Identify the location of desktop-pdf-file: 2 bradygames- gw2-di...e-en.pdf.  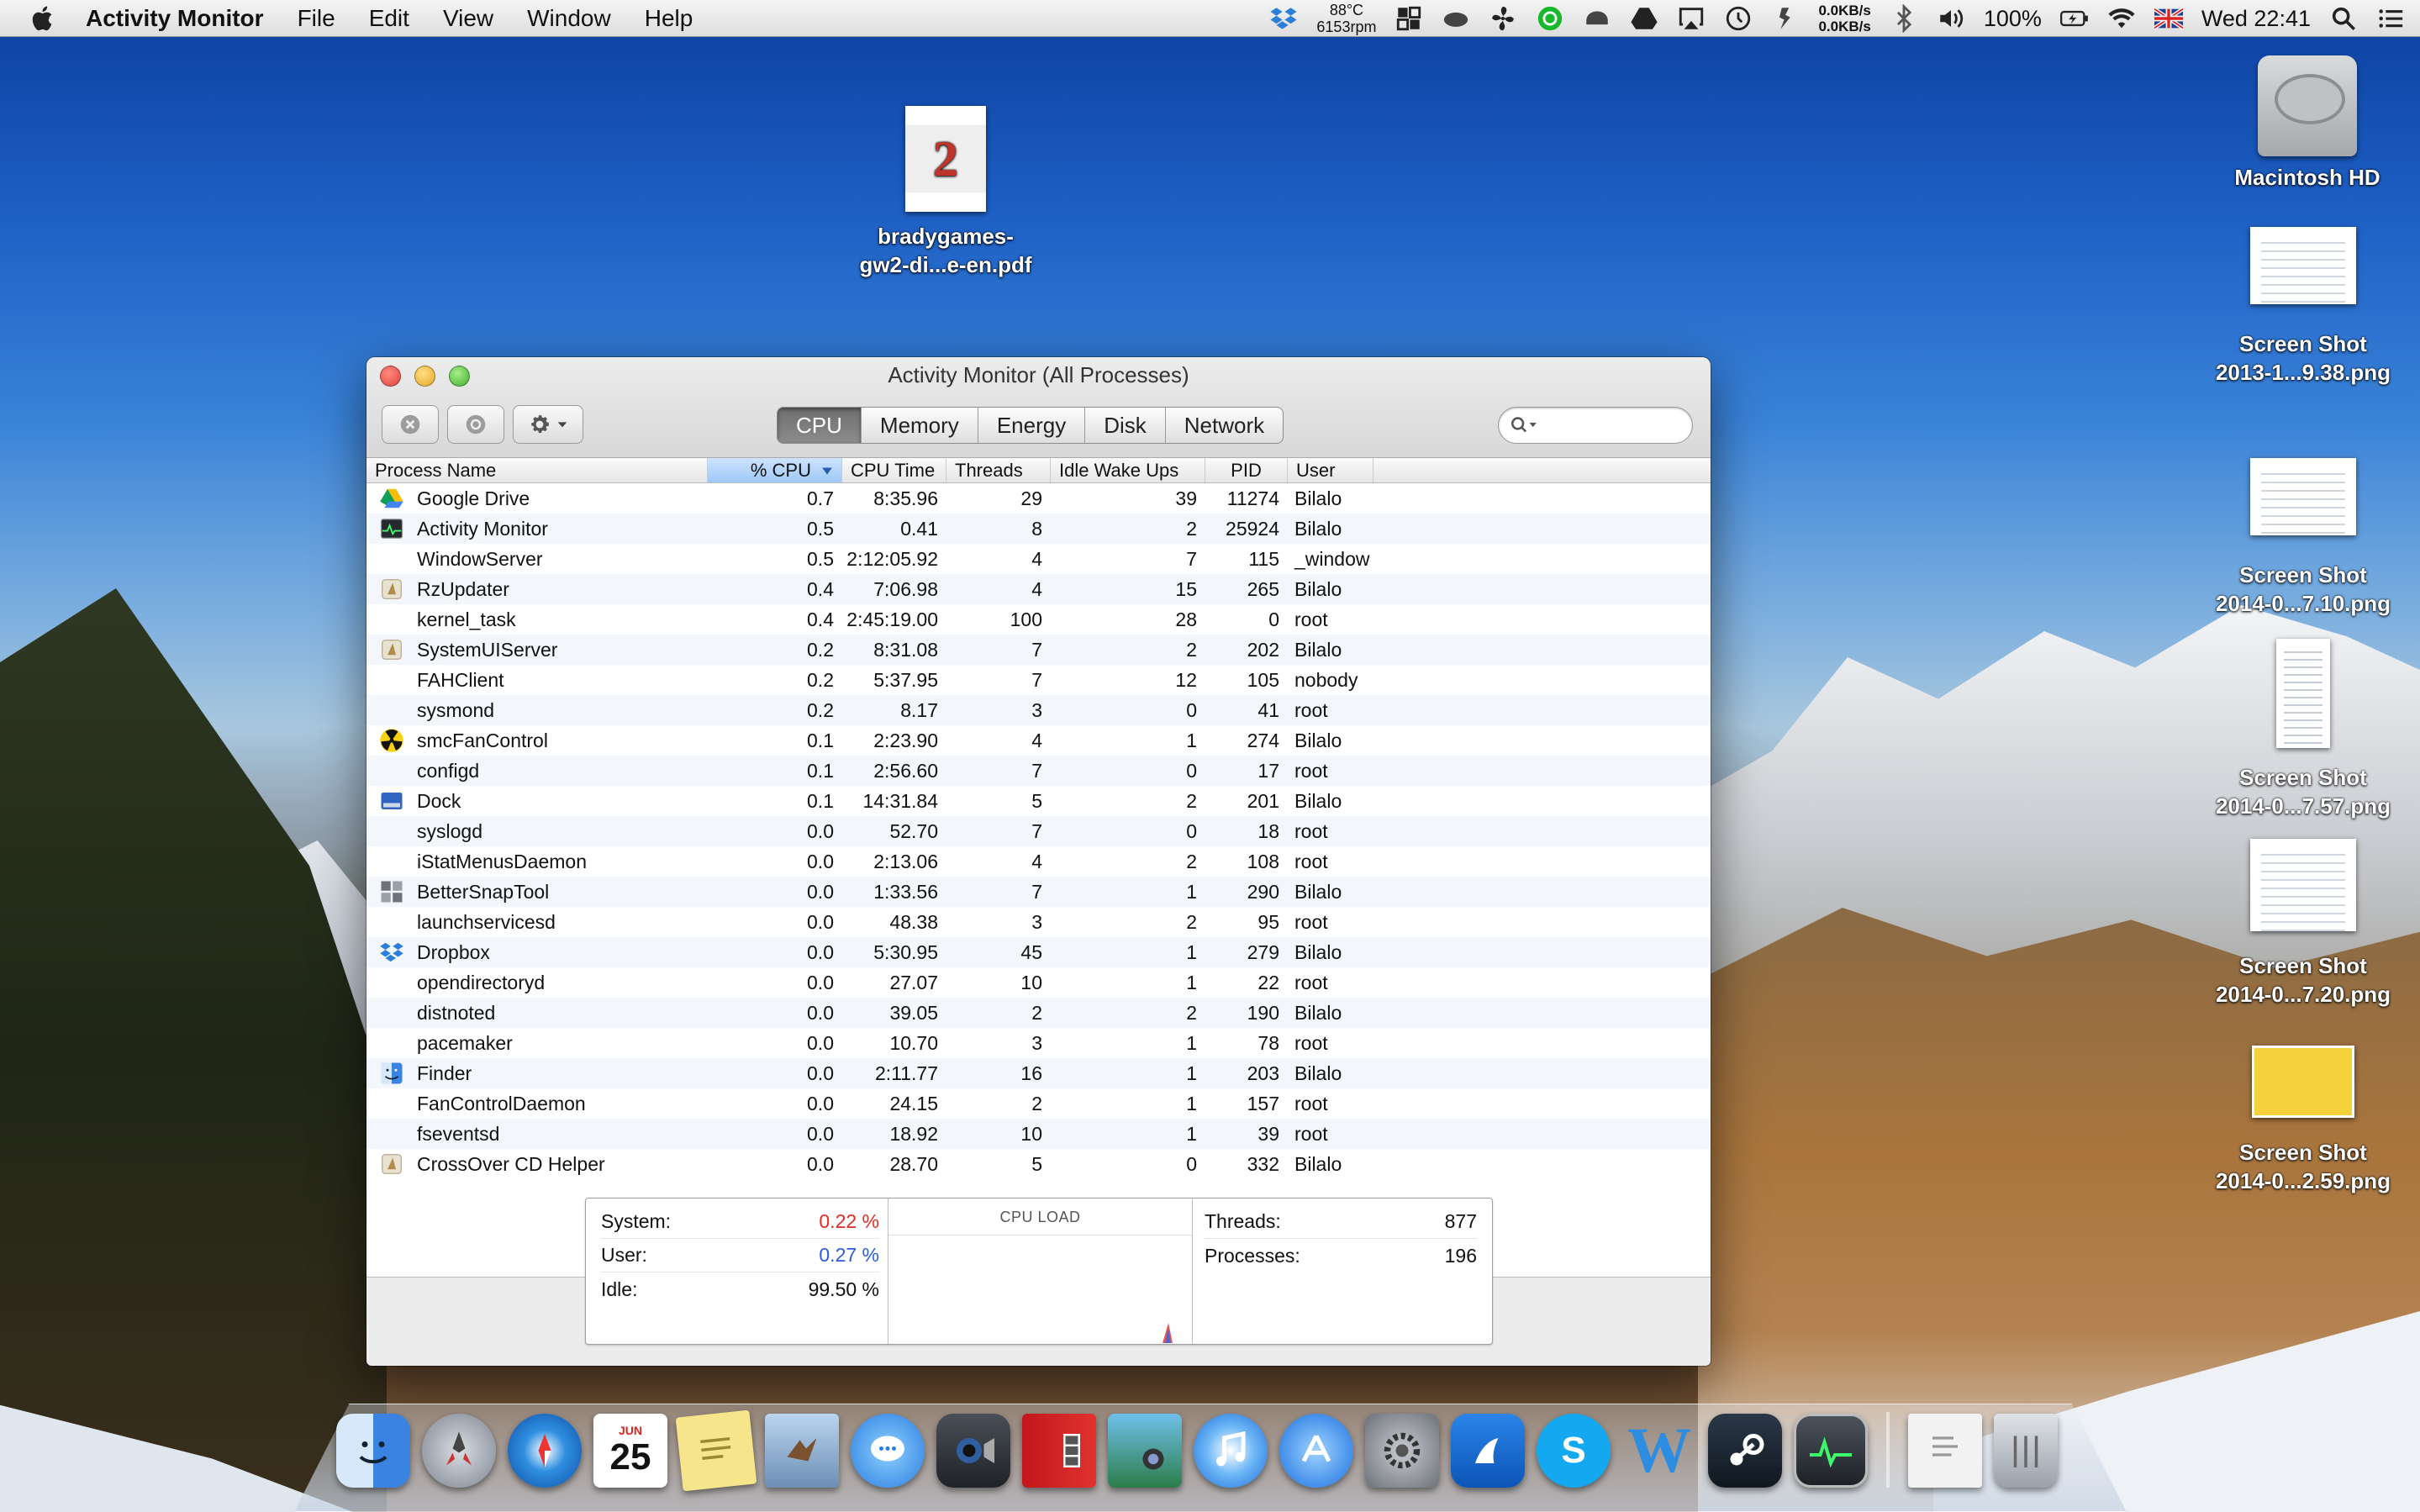
(946, 193).